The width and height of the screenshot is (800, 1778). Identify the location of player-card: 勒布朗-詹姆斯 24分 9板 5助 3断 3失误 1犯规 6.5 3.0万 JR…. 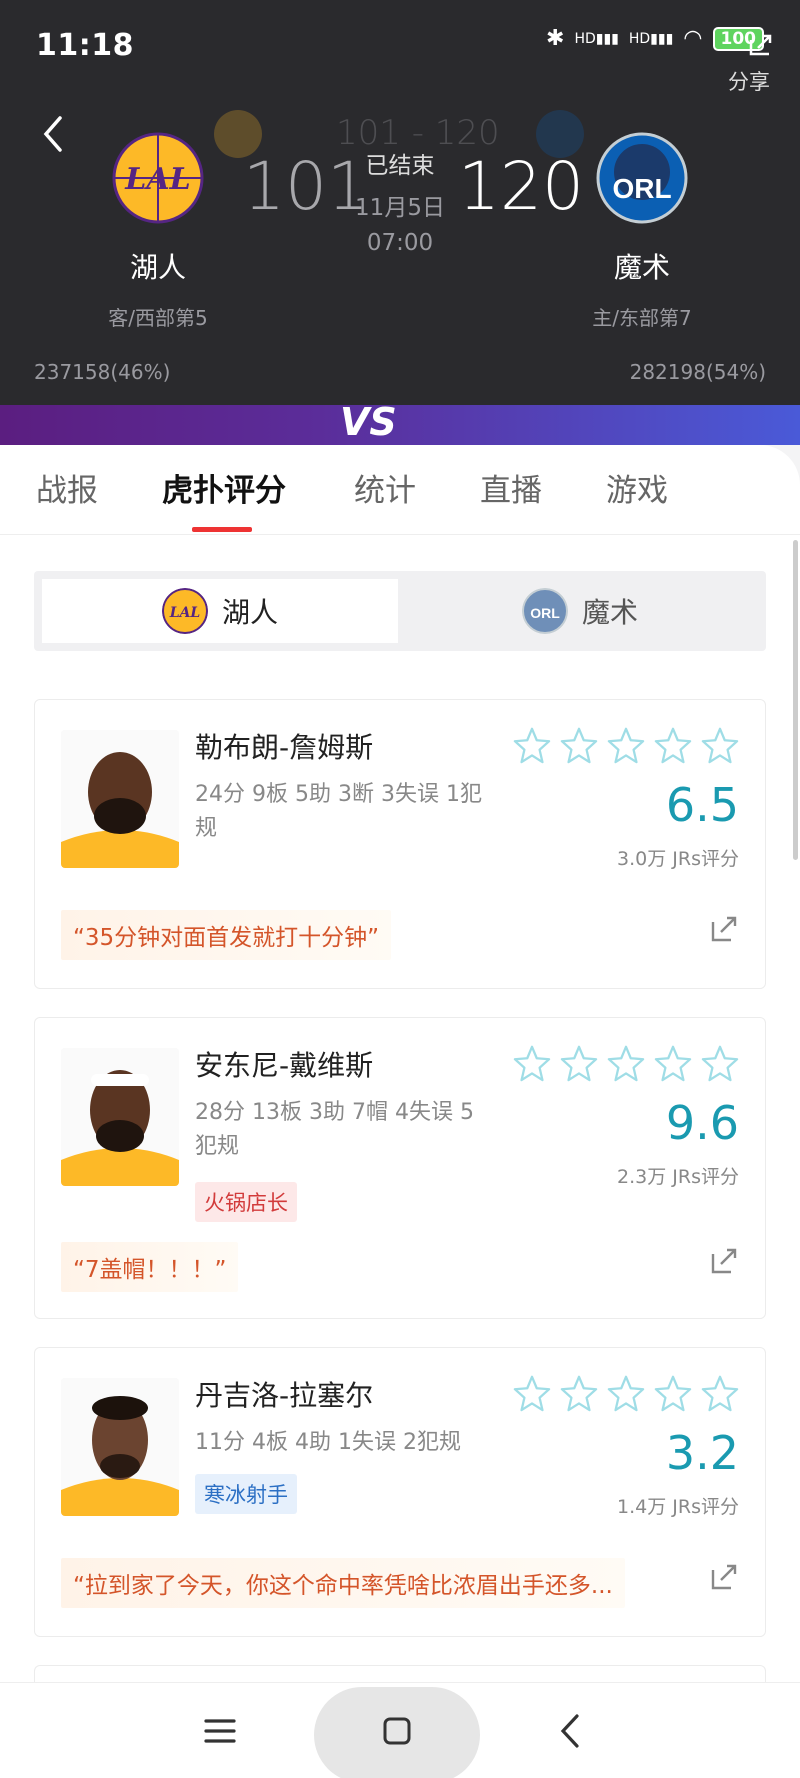
(400, 844).